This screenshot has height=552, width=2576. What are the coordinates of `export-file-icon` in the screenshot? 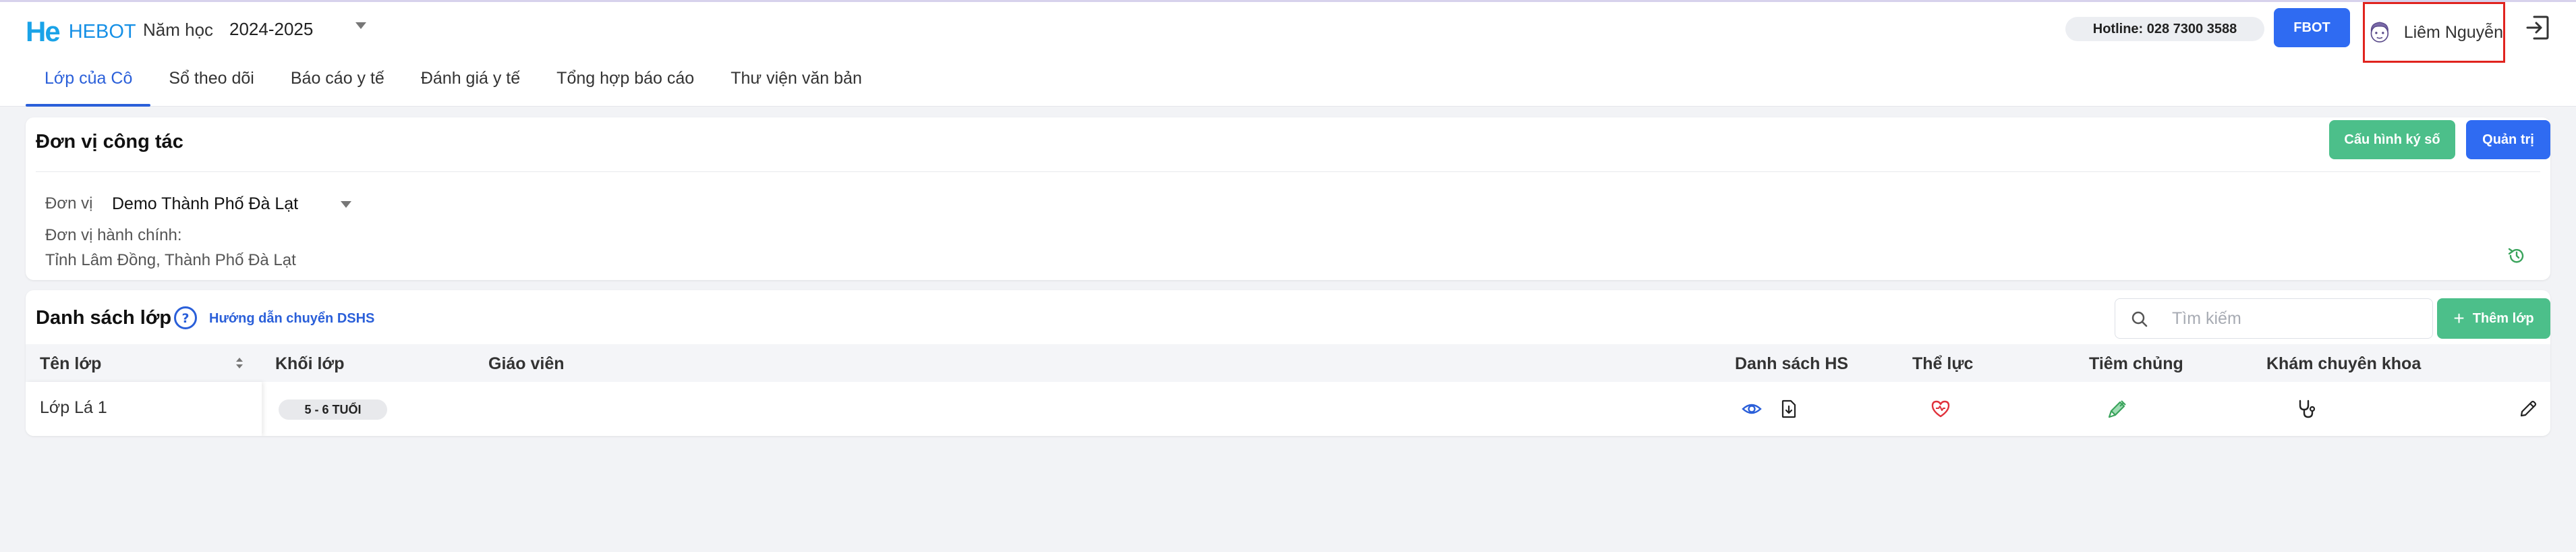 It's located at (1789, 409).